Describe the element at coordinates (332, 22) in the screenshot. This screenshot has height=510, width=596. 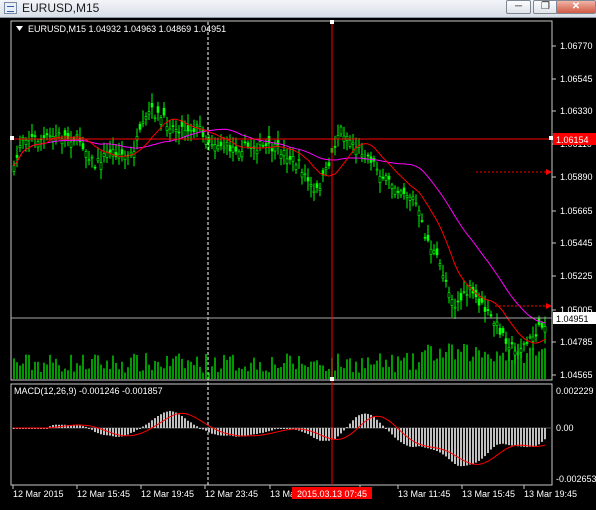
I see `crosshair-handle-top` at that location.